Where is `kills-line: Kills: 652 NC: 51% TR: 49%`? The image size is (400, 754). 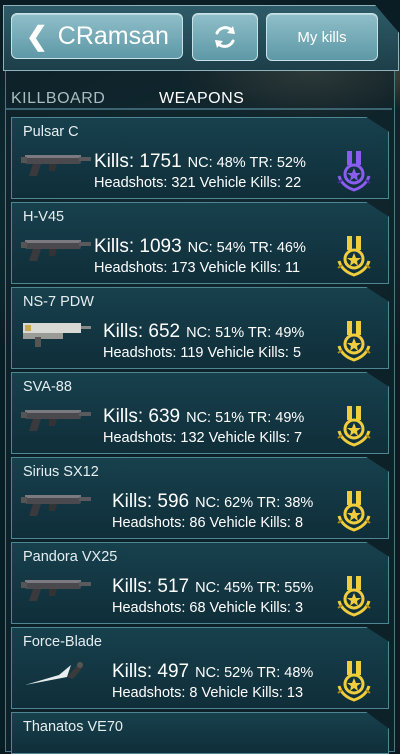 kills-line: Kills: 652 NC: 51% TR: 49% is located at coordinates (203, 332).